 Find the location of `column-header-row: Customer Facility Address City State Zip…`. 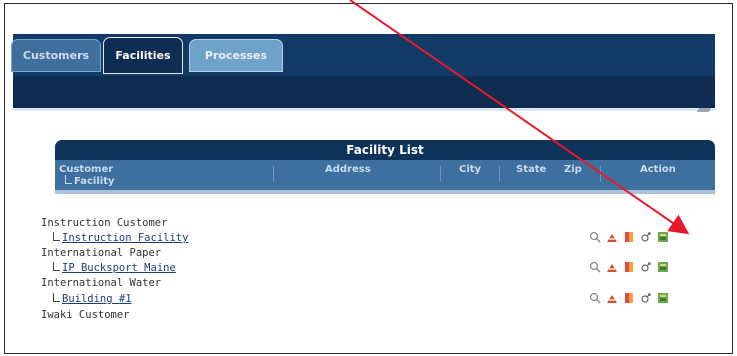

column-header-row: Customer Facility Address City State Zip… is located at coordinates (385, 175).